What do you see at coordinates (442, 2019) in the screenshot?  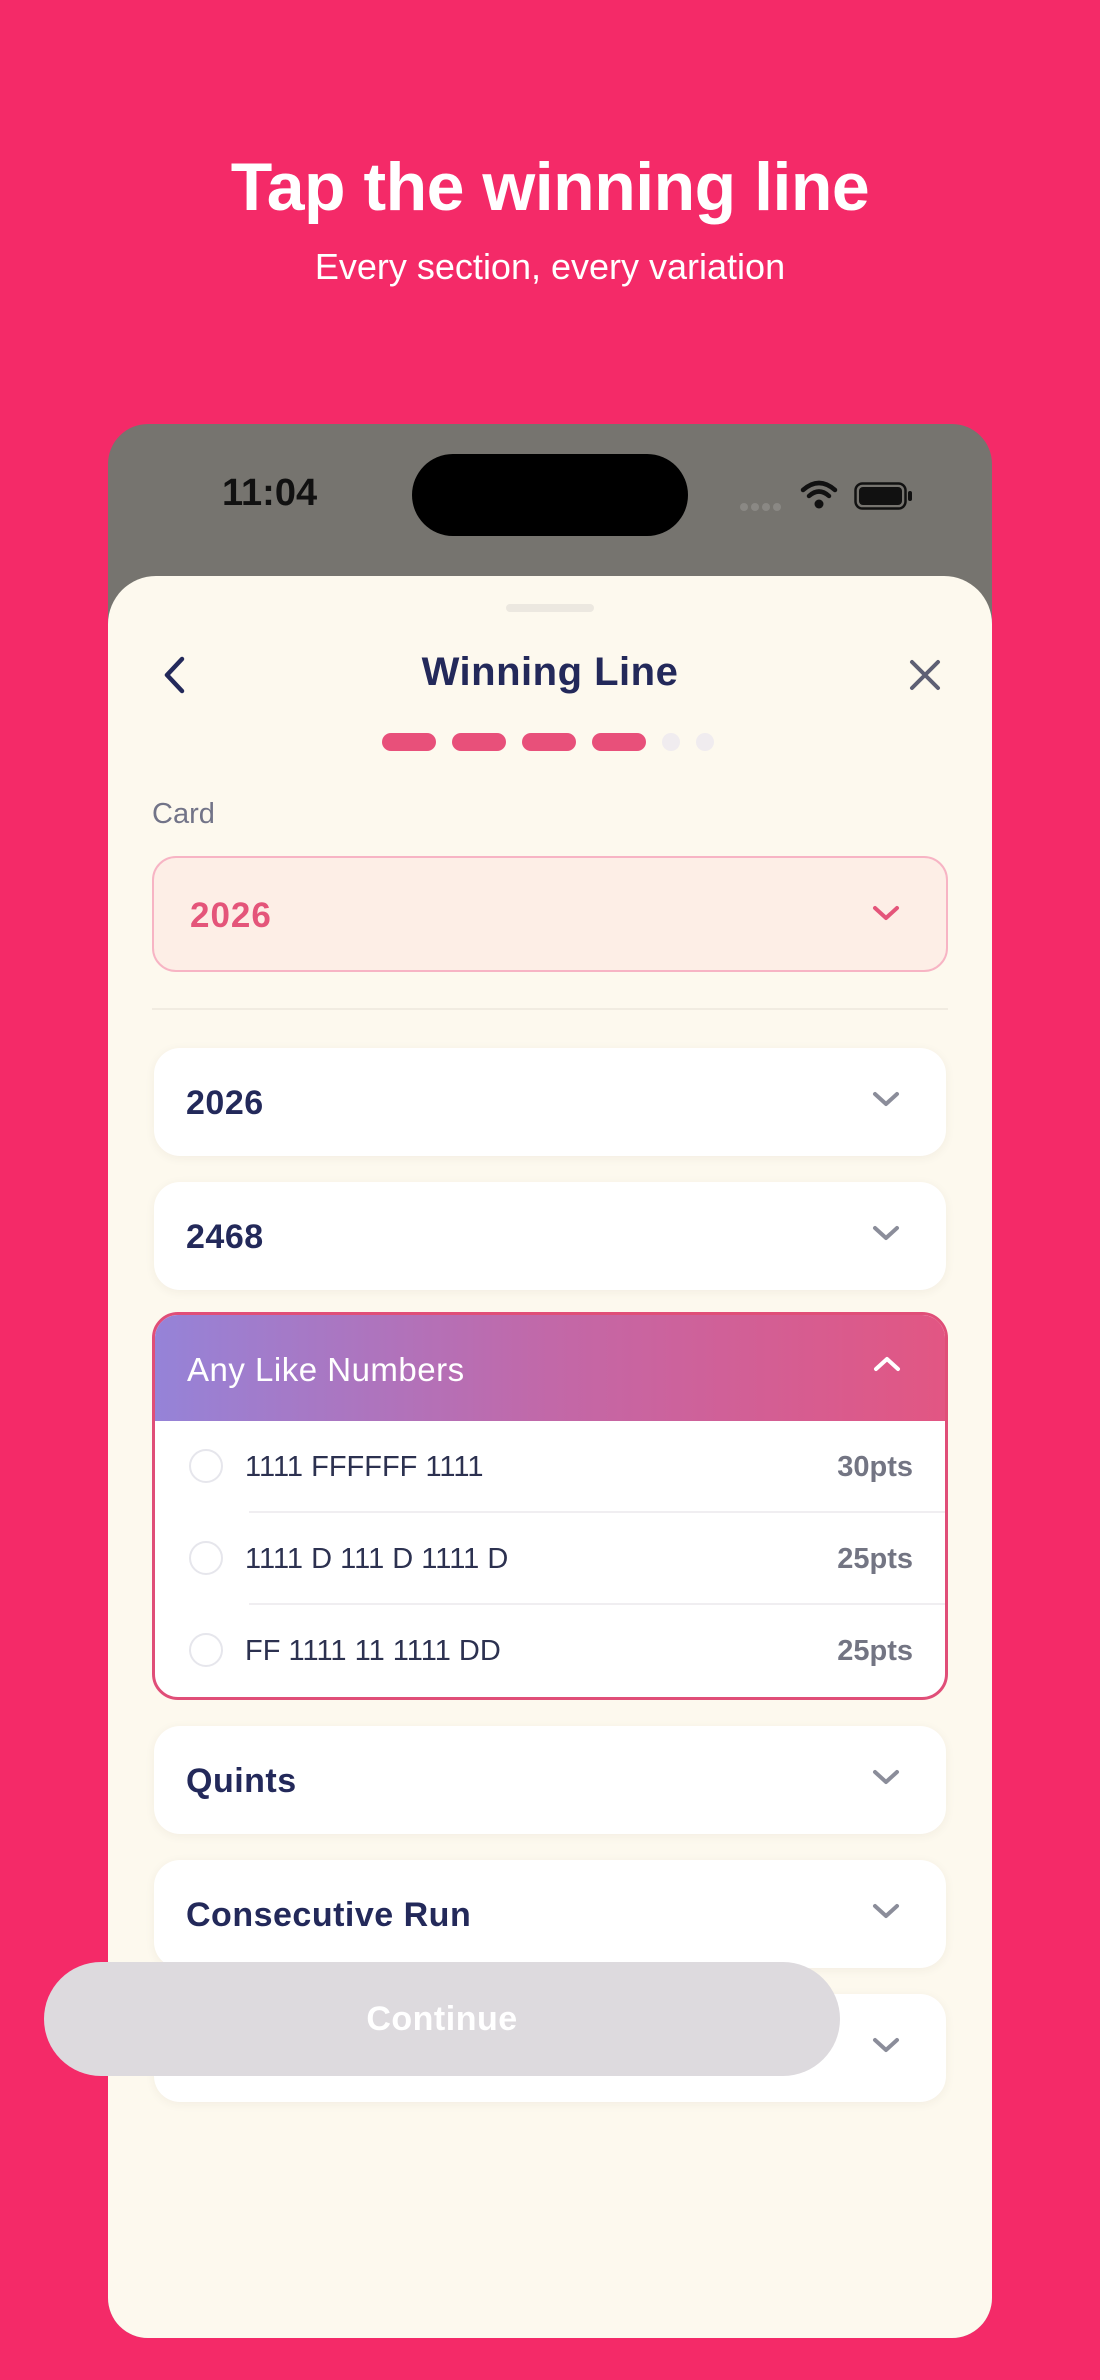 I see `continue-button: Continue` at bounding box center [442, 2019].